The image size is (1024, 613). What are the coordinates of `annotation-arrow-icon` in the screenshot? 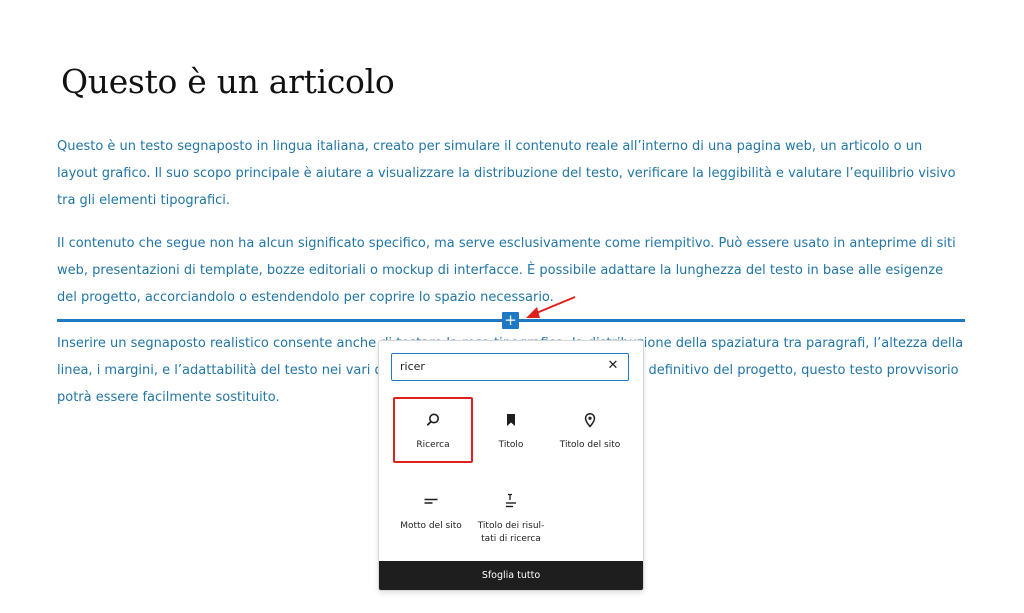 It's located at (551, 307).